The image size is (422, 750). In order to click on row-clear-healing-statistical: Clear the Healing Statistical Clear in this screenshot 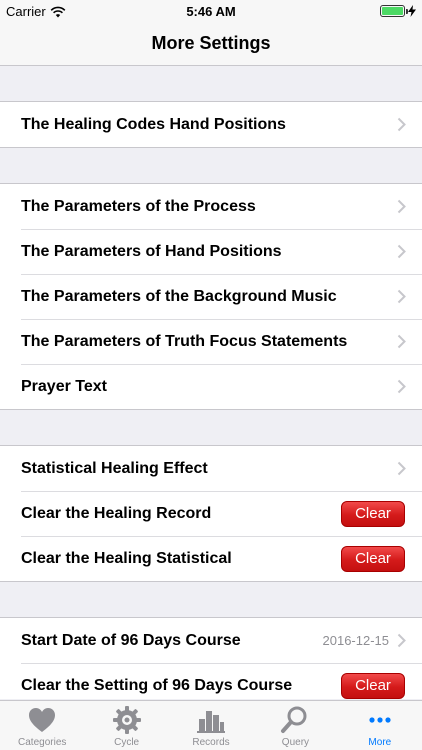, I will do `click(211, 558)`.